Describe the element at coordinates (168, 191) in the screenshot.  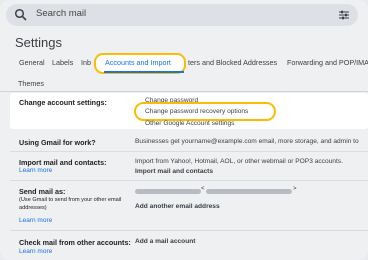
I see `redacted-name` at that location.